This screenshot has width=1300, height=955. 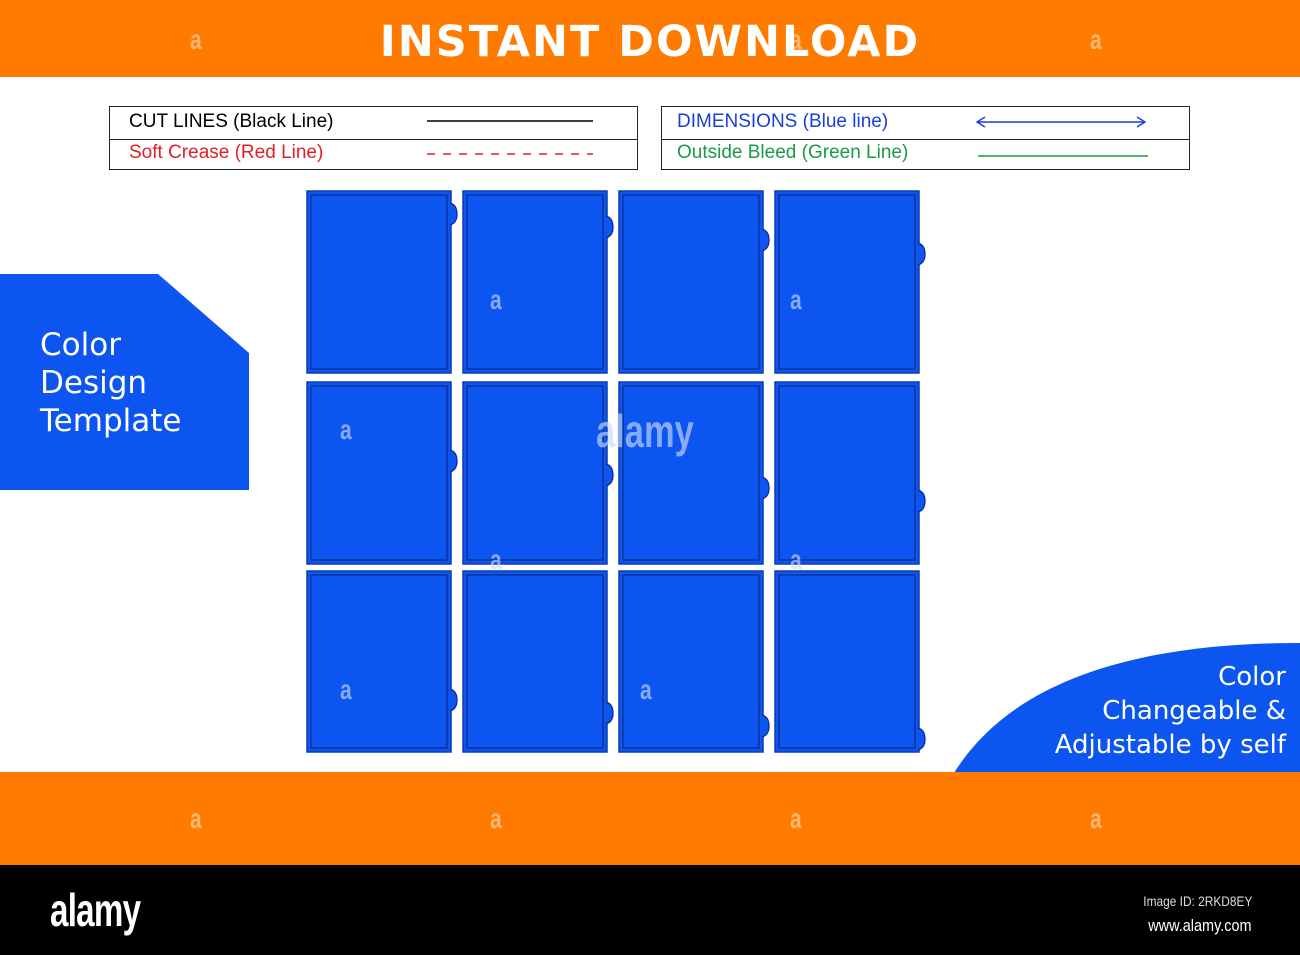 What do you see at coordinates (1200, 926) in the screenshot?
I see `footer-url: www.alamy.com` at bounding box center [1200, 926].